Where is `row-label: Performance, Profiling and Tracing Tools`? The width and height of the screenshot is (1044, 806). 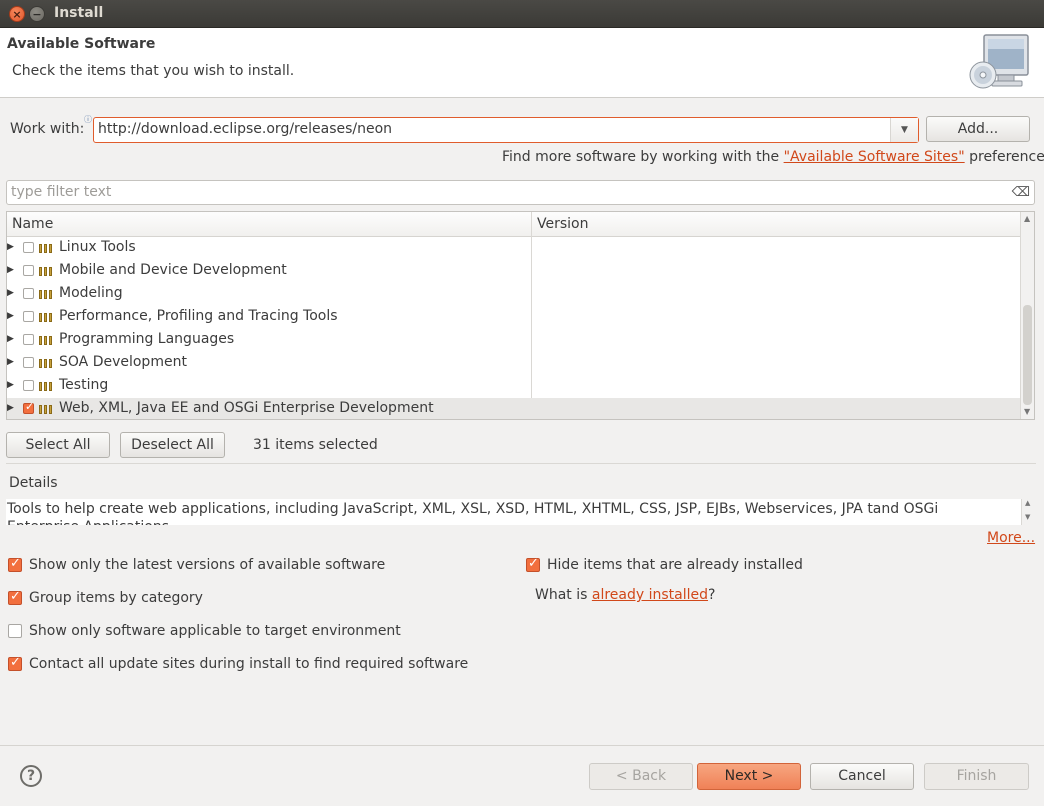
row-label: Performance, Profiling and Tracing Tools is located at coordinates (198, 316).